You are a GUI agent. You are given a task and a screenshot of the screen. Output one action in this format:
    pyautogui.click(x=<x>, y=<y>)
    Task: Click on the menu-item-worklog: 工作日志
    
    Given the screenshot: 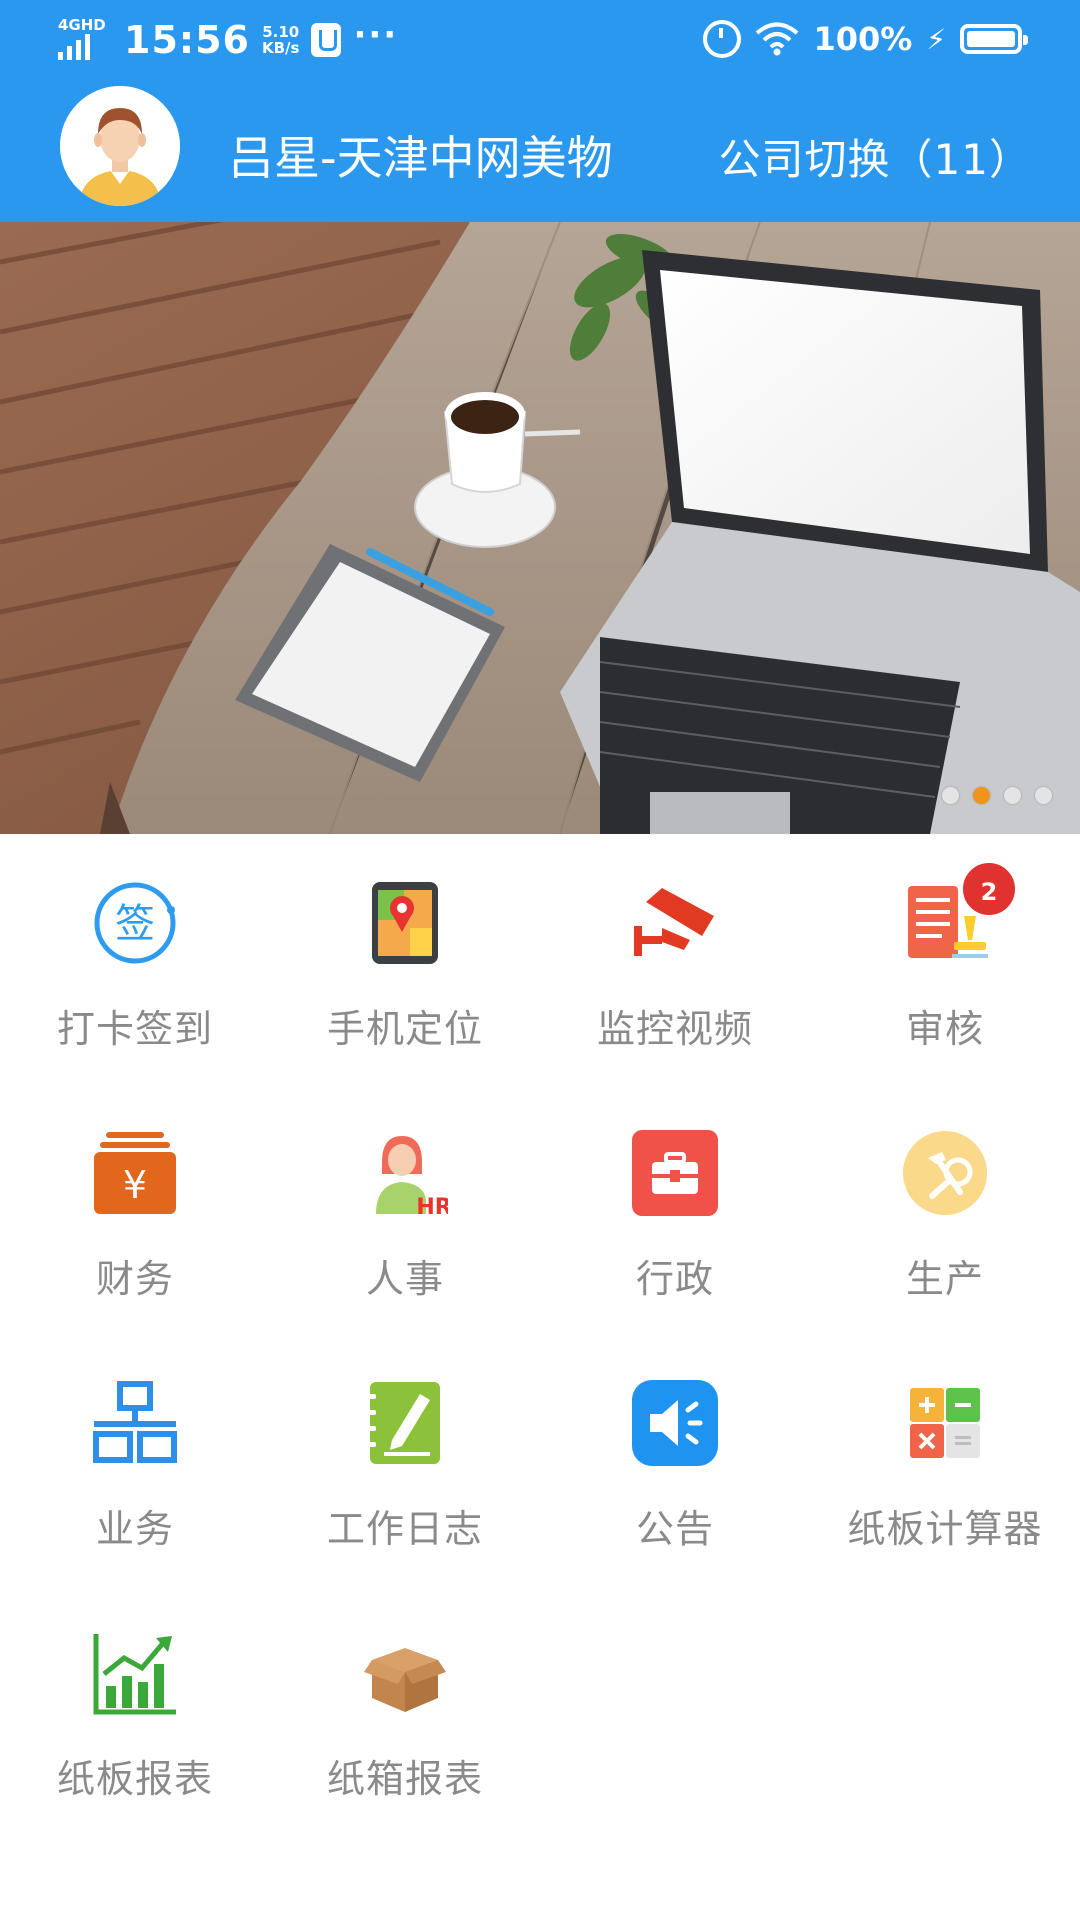 What is the action you would take?
    pyautogui.click(x=405, y=1460)
    